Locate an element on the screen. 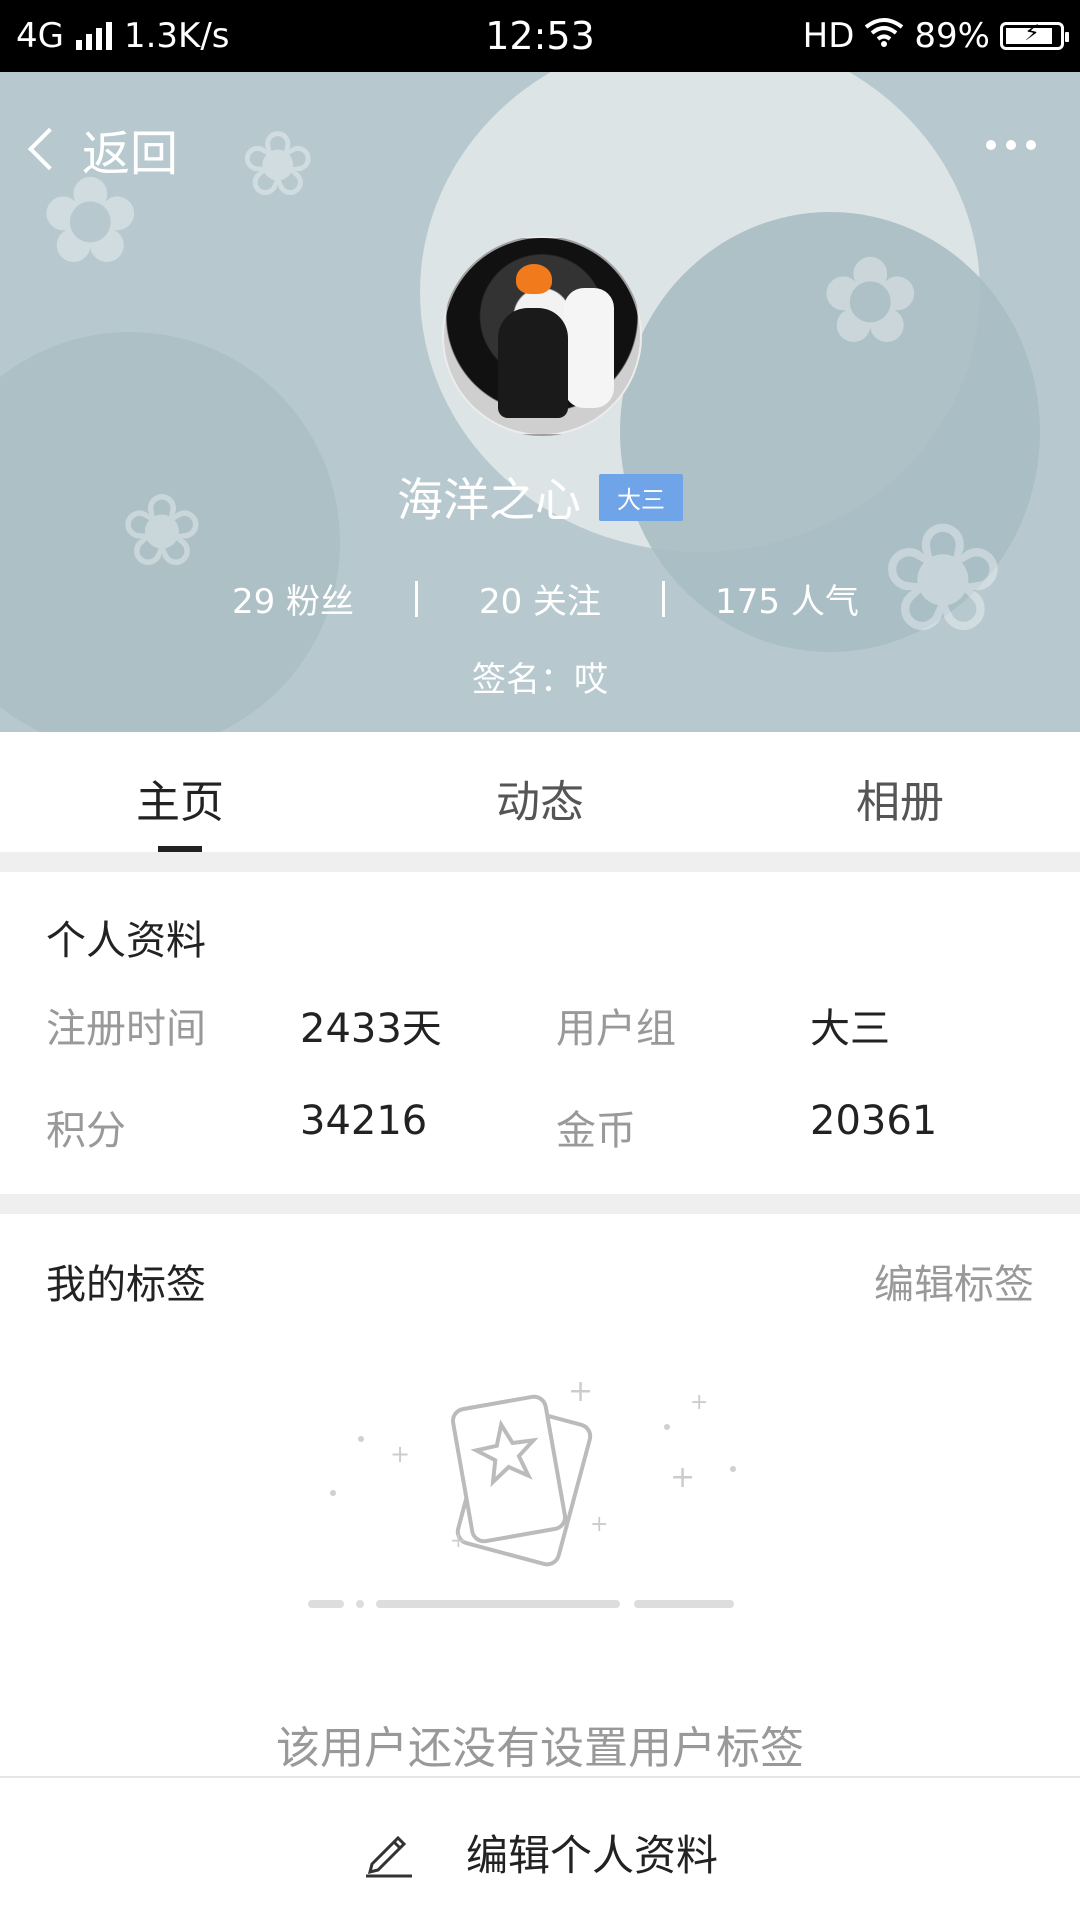 The image size is (1080, 1922). pencil-icon is located at coordinates (389, 1853).